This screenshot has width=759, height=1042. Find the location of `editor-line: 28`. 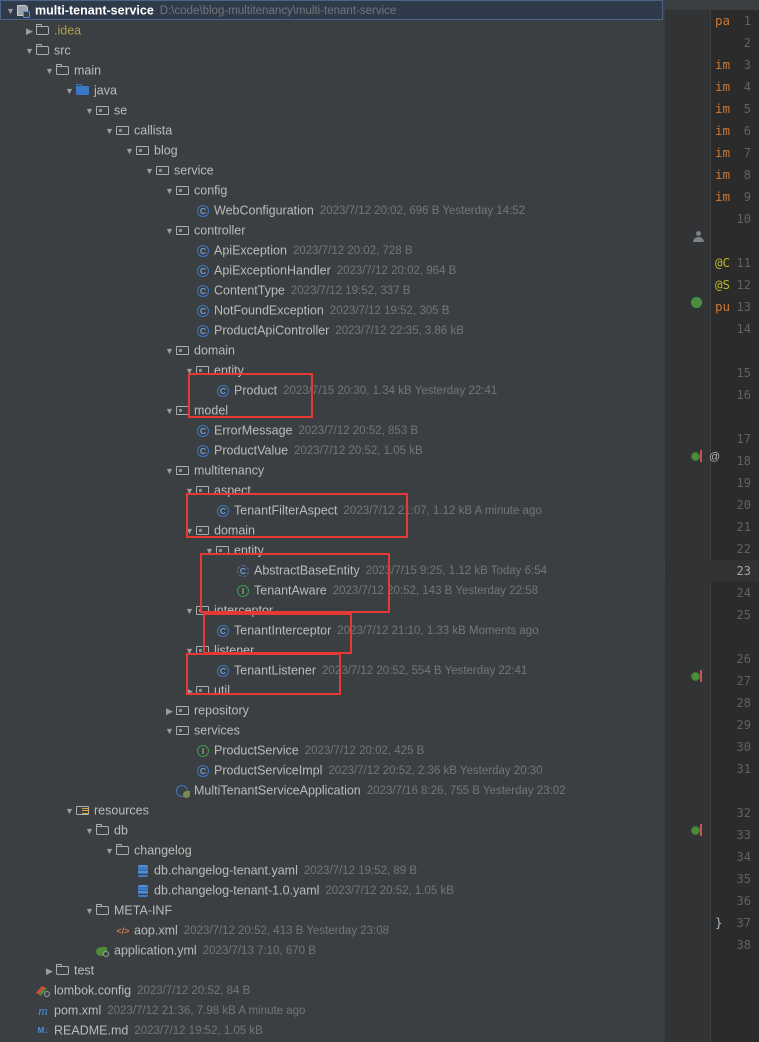

editor-line: 28 is located at coordinates (712, 703).